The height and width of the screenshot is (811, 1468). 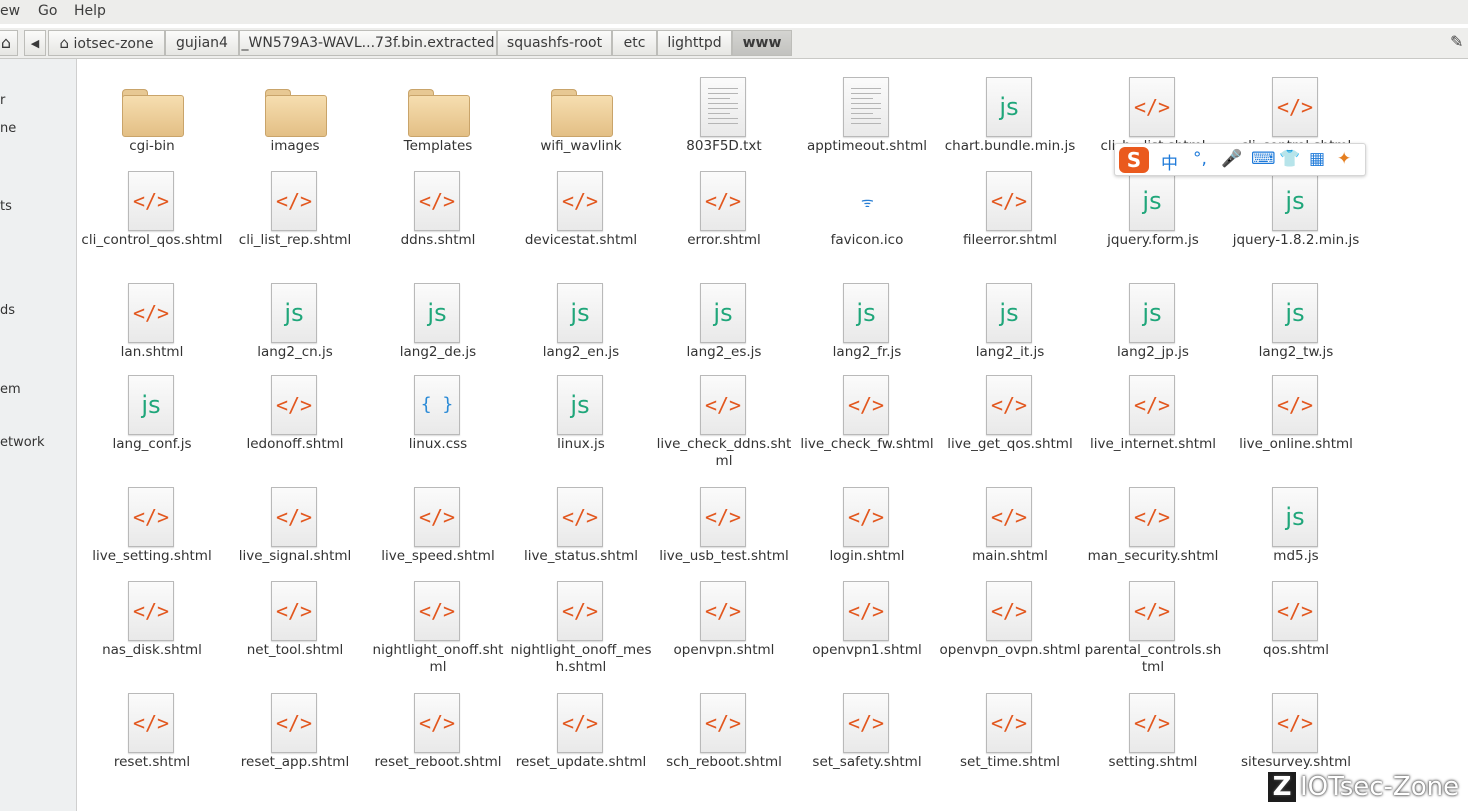 What do you see at coordinates (867, 331) in the screenshot?
I see `file-item: js lang2_fr.js` at bounding box center [867, 331].